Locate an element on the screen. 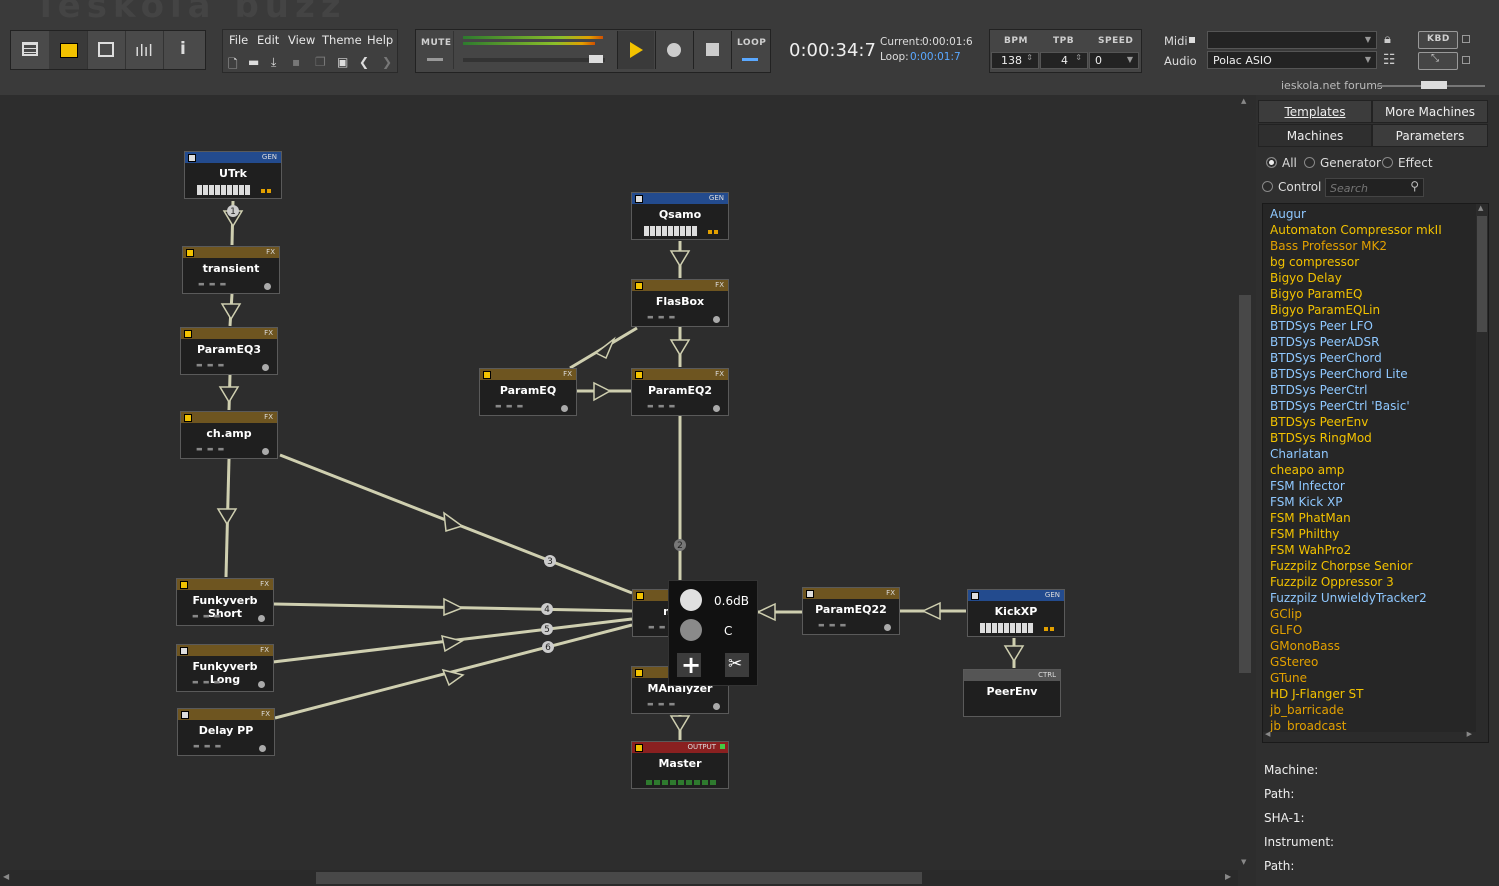 Image resolution: width=1499 pixels, height=886 pixels. audio-select: Polac ASIO ▼ is located at coordinates (1292, 60).